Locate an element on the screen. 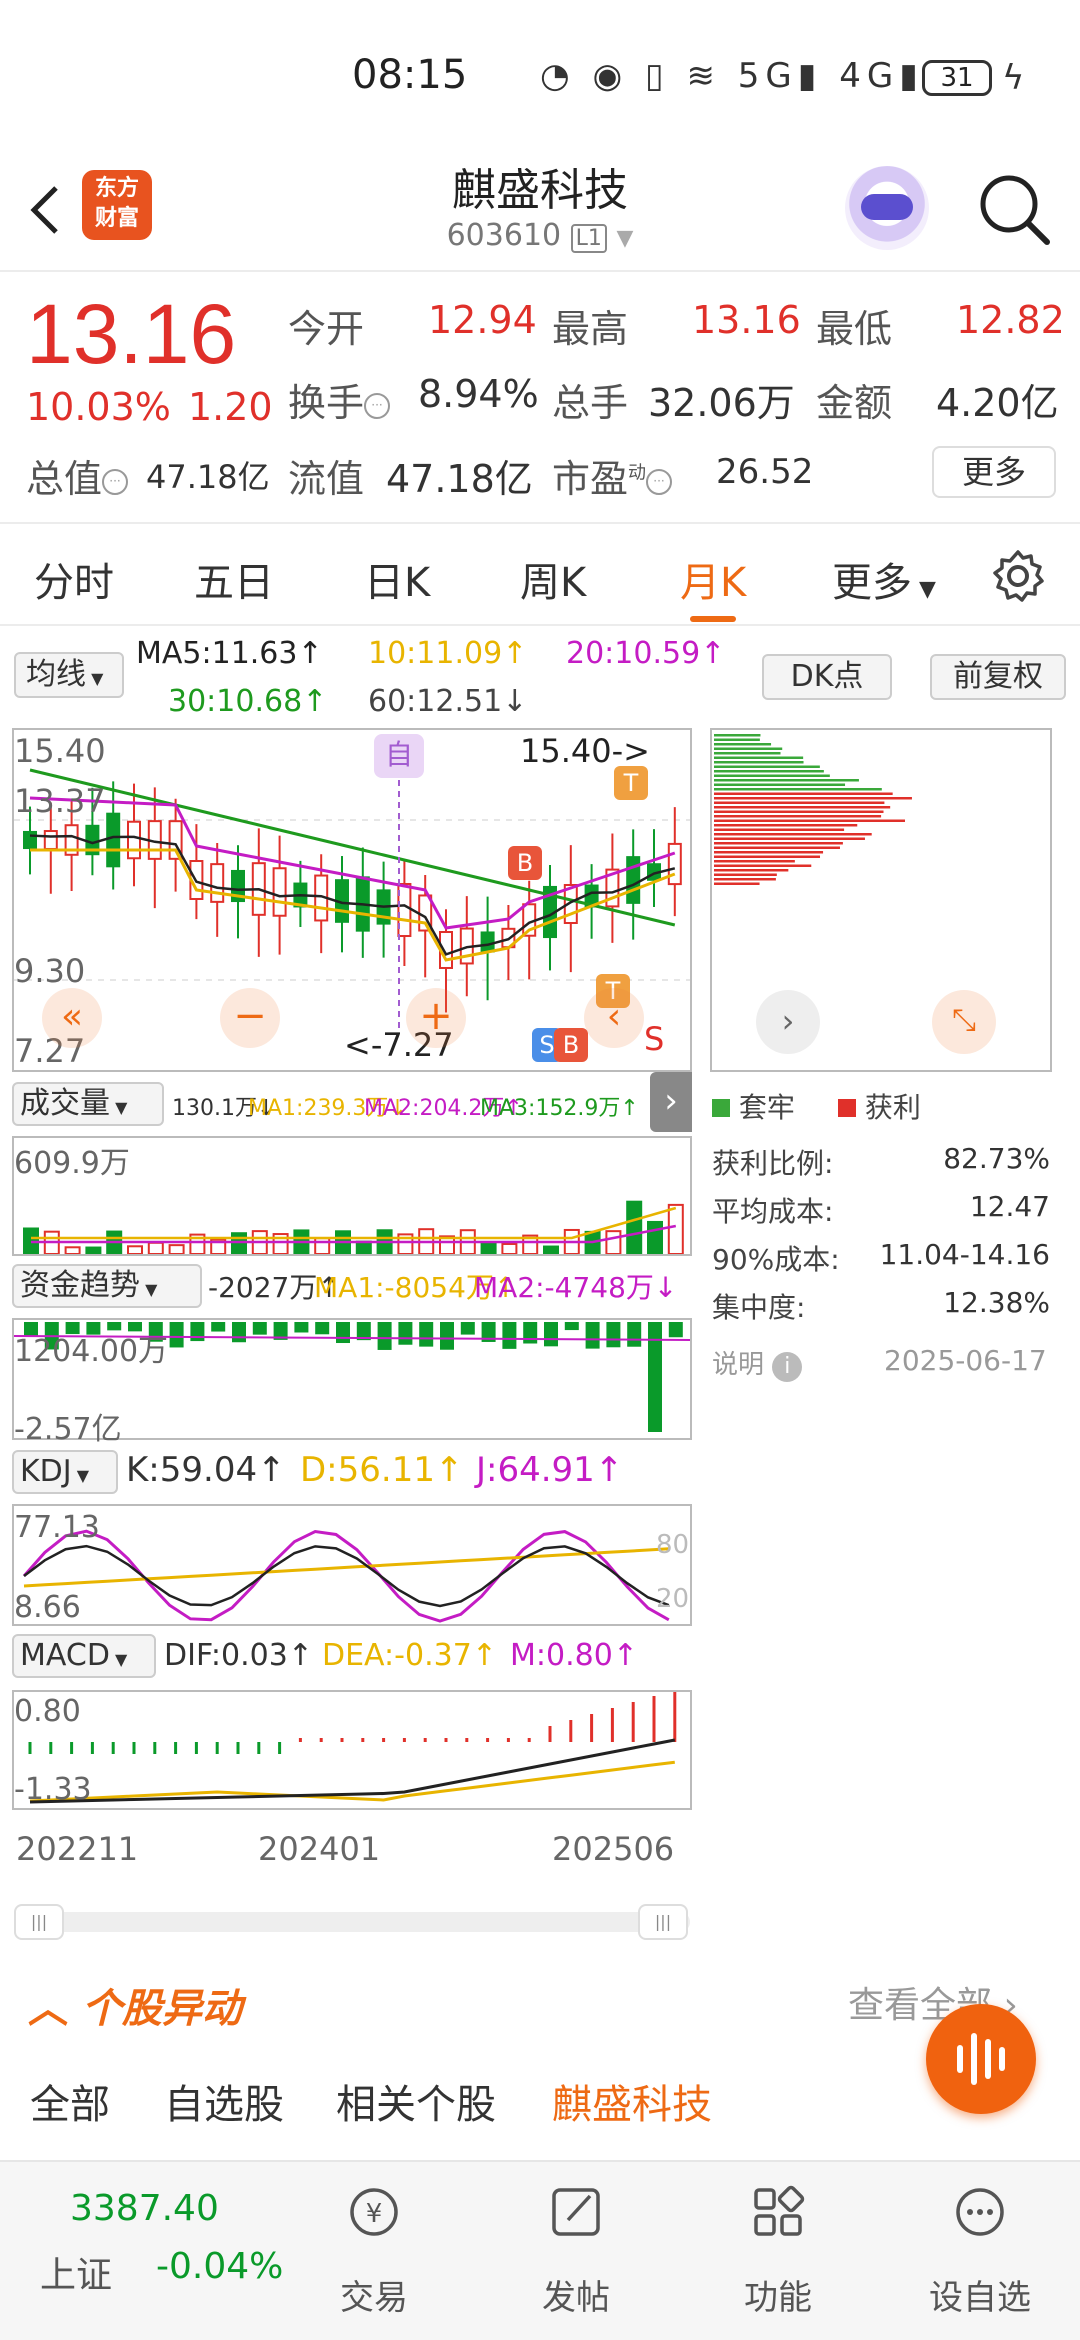 This screenshot has height=2340, width=1080. t-marker: T is located at coordinates (631, 783).